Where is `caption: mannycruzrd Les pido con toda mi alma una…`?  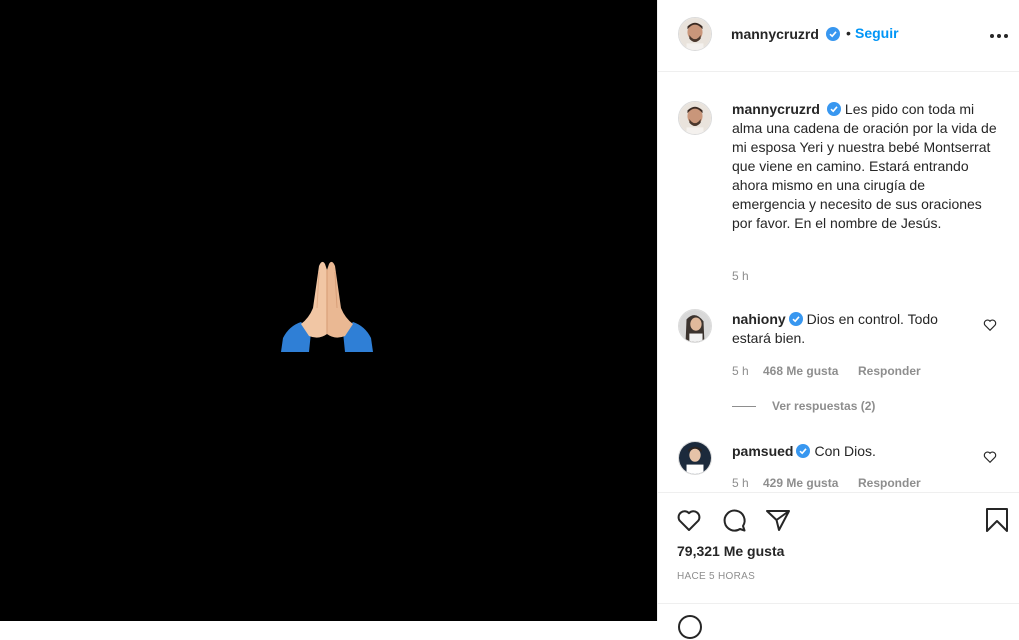
caption: mannycruzrd Les pido con toda mi alma una… is located at coordinates (867, 166).